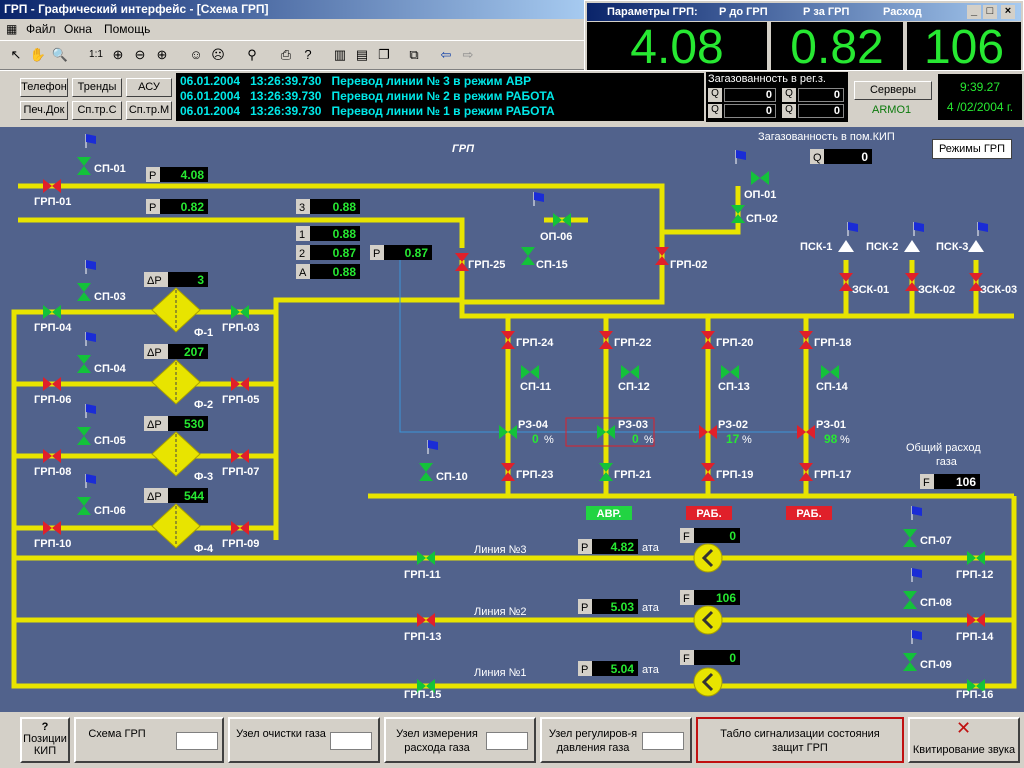 This screenshot has width=1024, height=768. What do you see at coordinates (468, 55) in the screenshot?
I see `forward-arrow-icon: ⇨` at bounding box center [468, 55].